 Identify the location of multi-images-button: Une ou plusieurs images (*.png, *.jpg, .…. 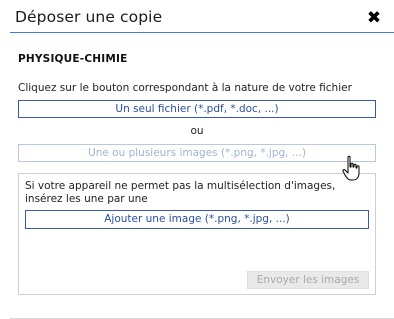
(197, 153).